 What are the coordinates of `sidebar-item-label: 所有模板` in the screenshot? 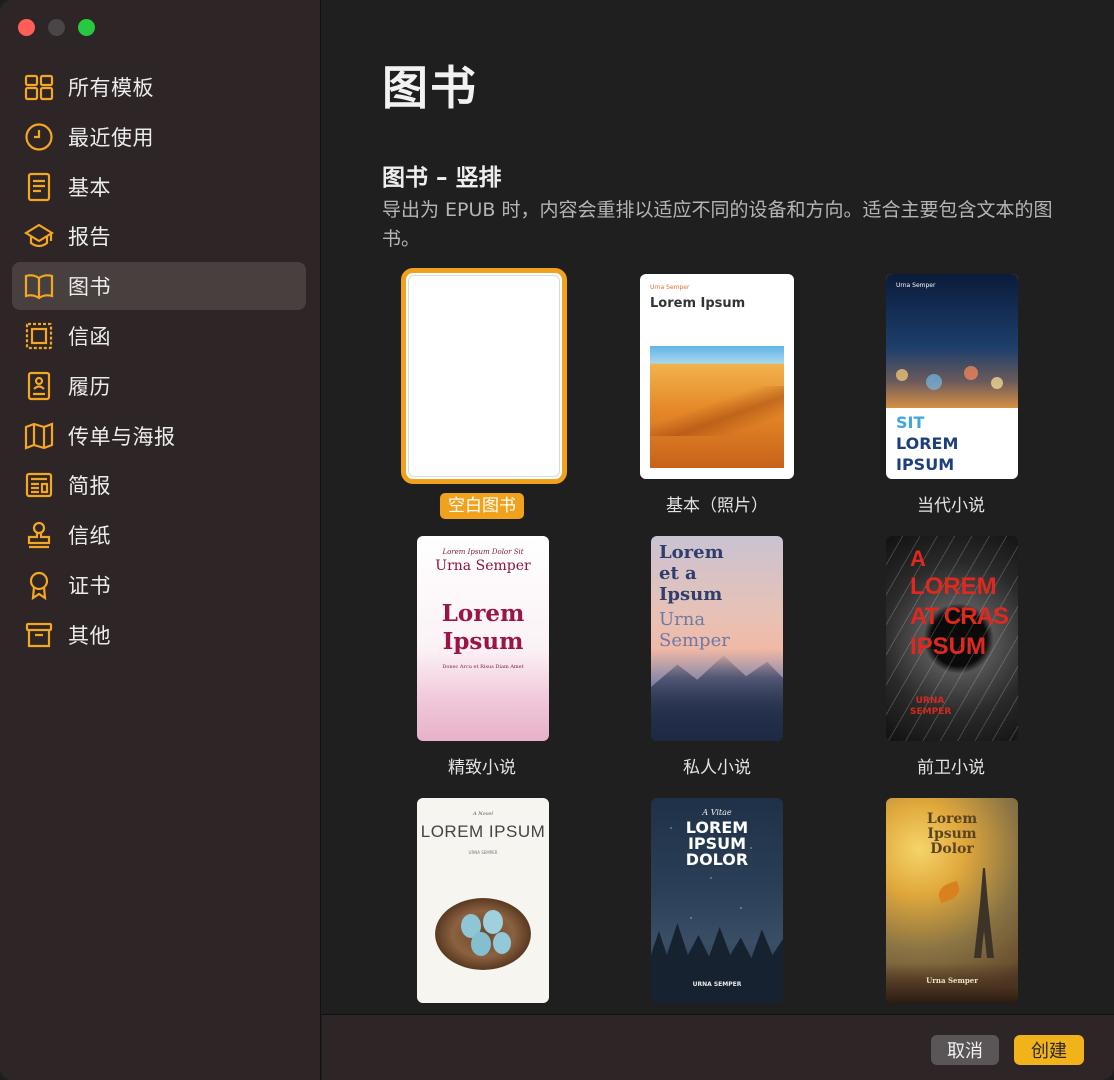 It's located at (111, 88).